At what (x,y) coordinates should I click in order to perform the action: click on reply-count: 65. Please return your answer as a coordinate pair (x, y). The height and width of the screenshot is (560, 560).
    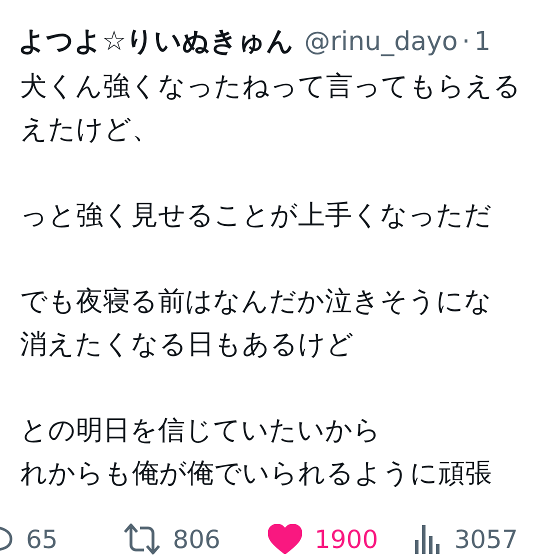
    Looking at the image, I should click on (42, 540).